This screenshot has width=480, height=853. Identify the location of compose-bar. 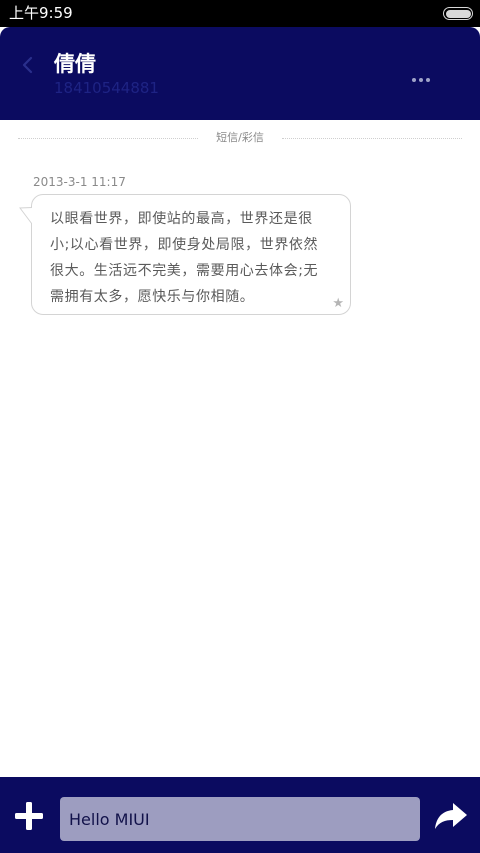
(240, 815).